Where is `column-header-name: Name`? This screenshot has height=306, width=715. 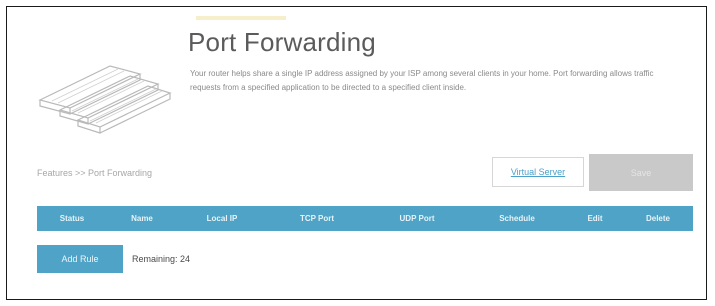 column-header-name: Name is located at coordinates (142, 218).